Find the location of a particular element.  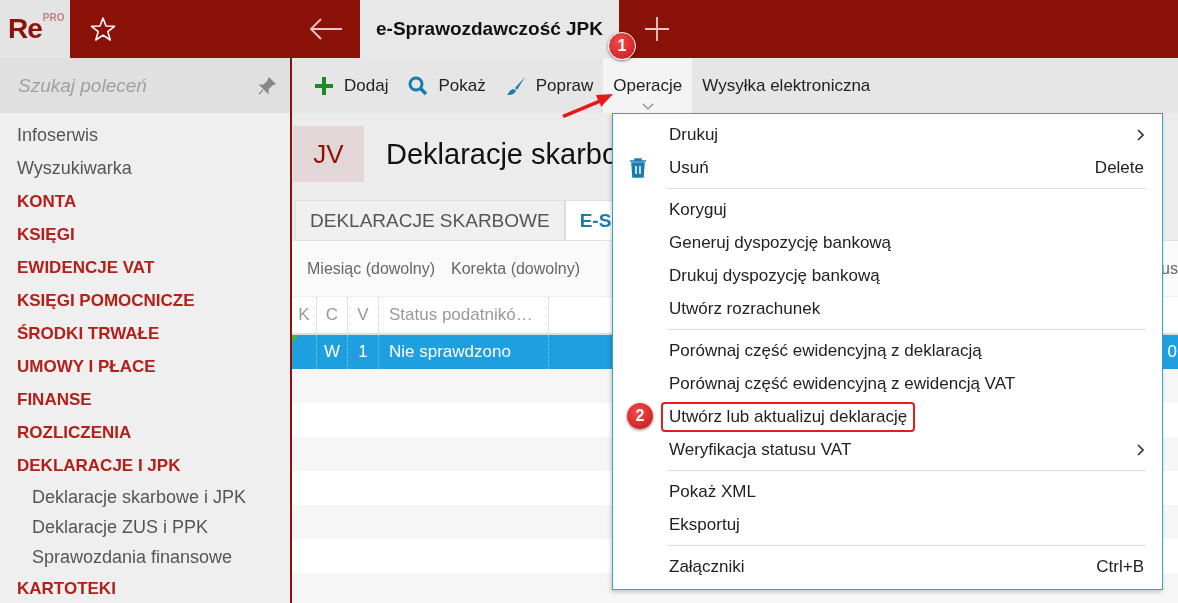

caret-icon is located at coordinates (647, 106).